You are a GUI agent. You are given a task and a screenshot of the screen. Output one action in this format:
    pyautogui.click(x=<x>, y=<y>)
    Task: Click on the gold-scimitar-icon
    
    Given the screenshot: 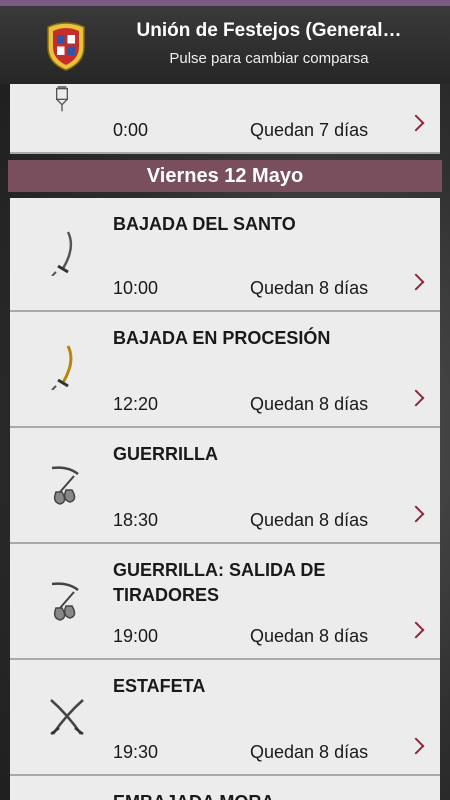 What is the action you would take?
    pyautogui.click(x=62, y=367)
    